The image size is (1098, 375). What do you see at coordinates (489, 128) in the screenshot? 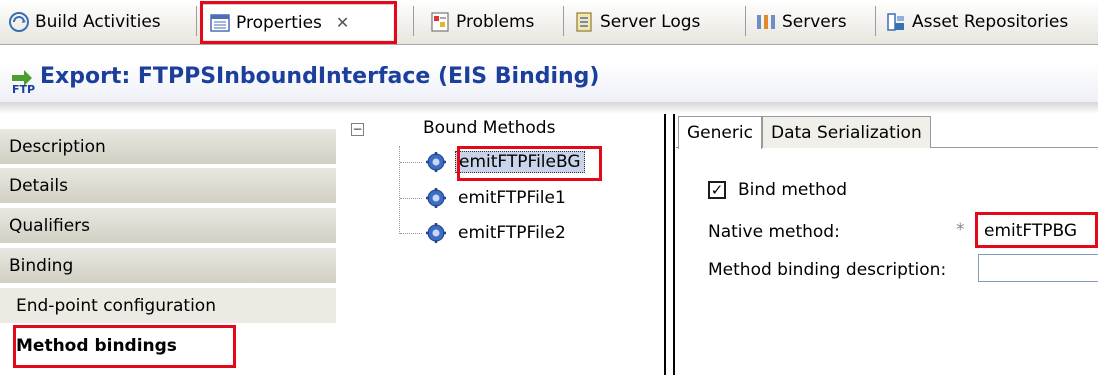
I see `tree-root-label: Bound Methods` at bounding box center [489, 128].